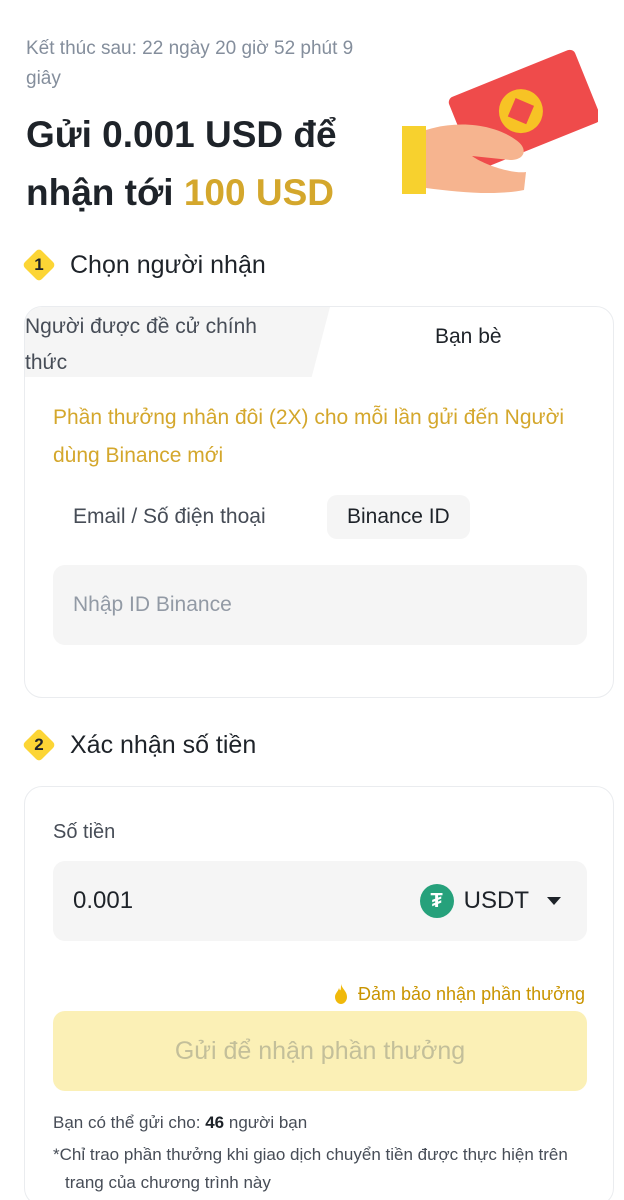 The height and width of the screenshot is (1200, 624). I want to click on amount-label: Số tiền, so click(84, 832).